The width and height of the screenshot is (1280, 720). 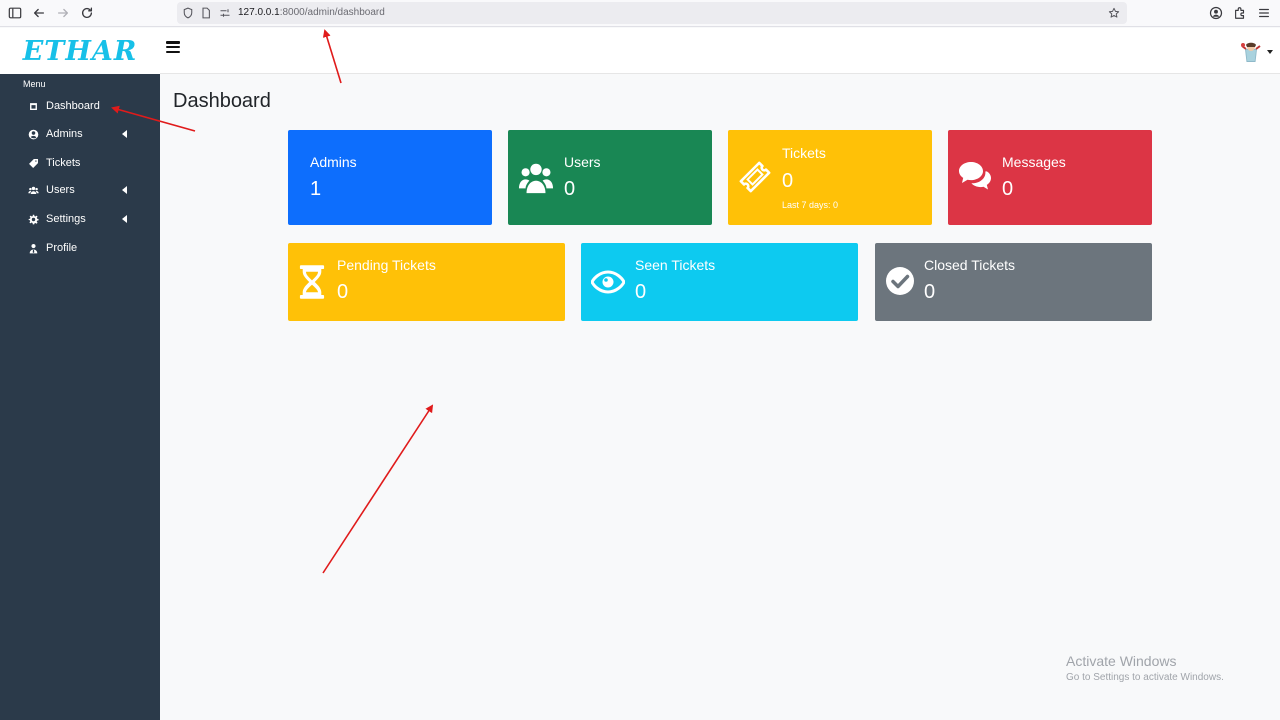 What do you see at coordinates (333, 162) in the screenshot?
I see `card-label: Admins` at bounding box center [333, 162].